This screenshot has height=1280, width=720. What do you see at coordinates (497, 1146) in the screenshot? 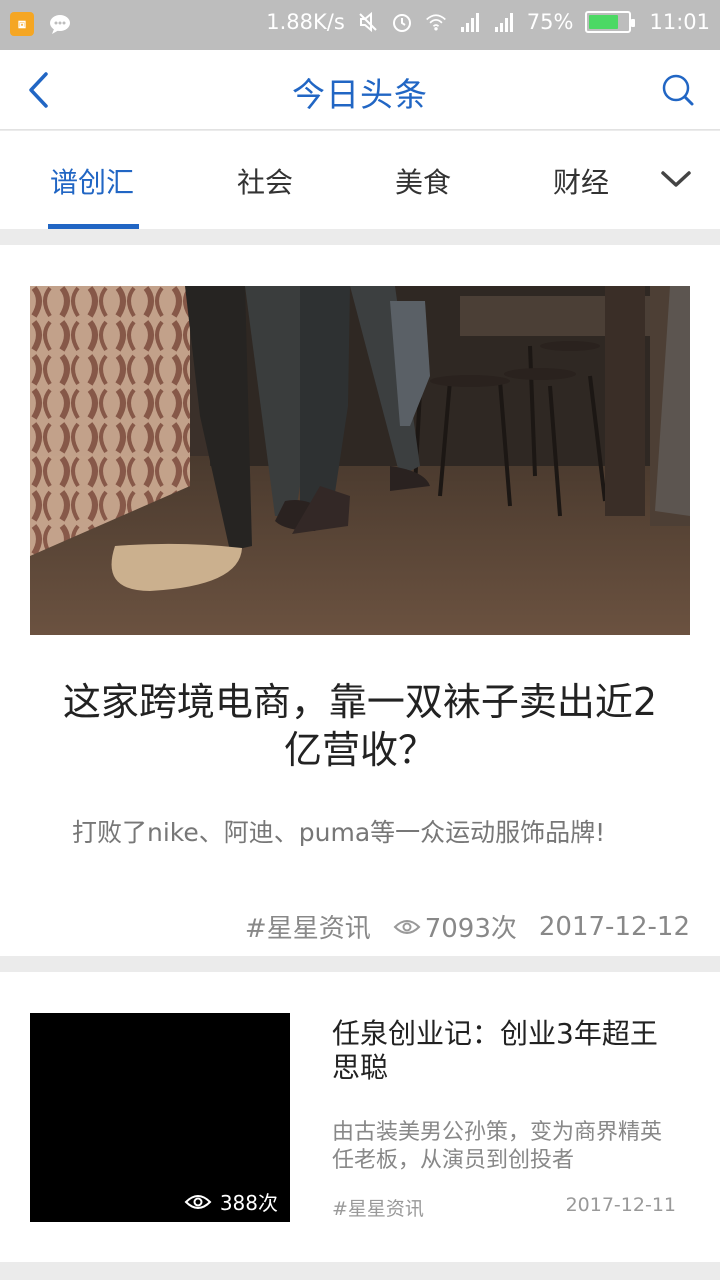
I see `article-summary: 由古装美男公孙策，变为商界精英任老板，从演员到创投者` at bounding box center [497, 1146].